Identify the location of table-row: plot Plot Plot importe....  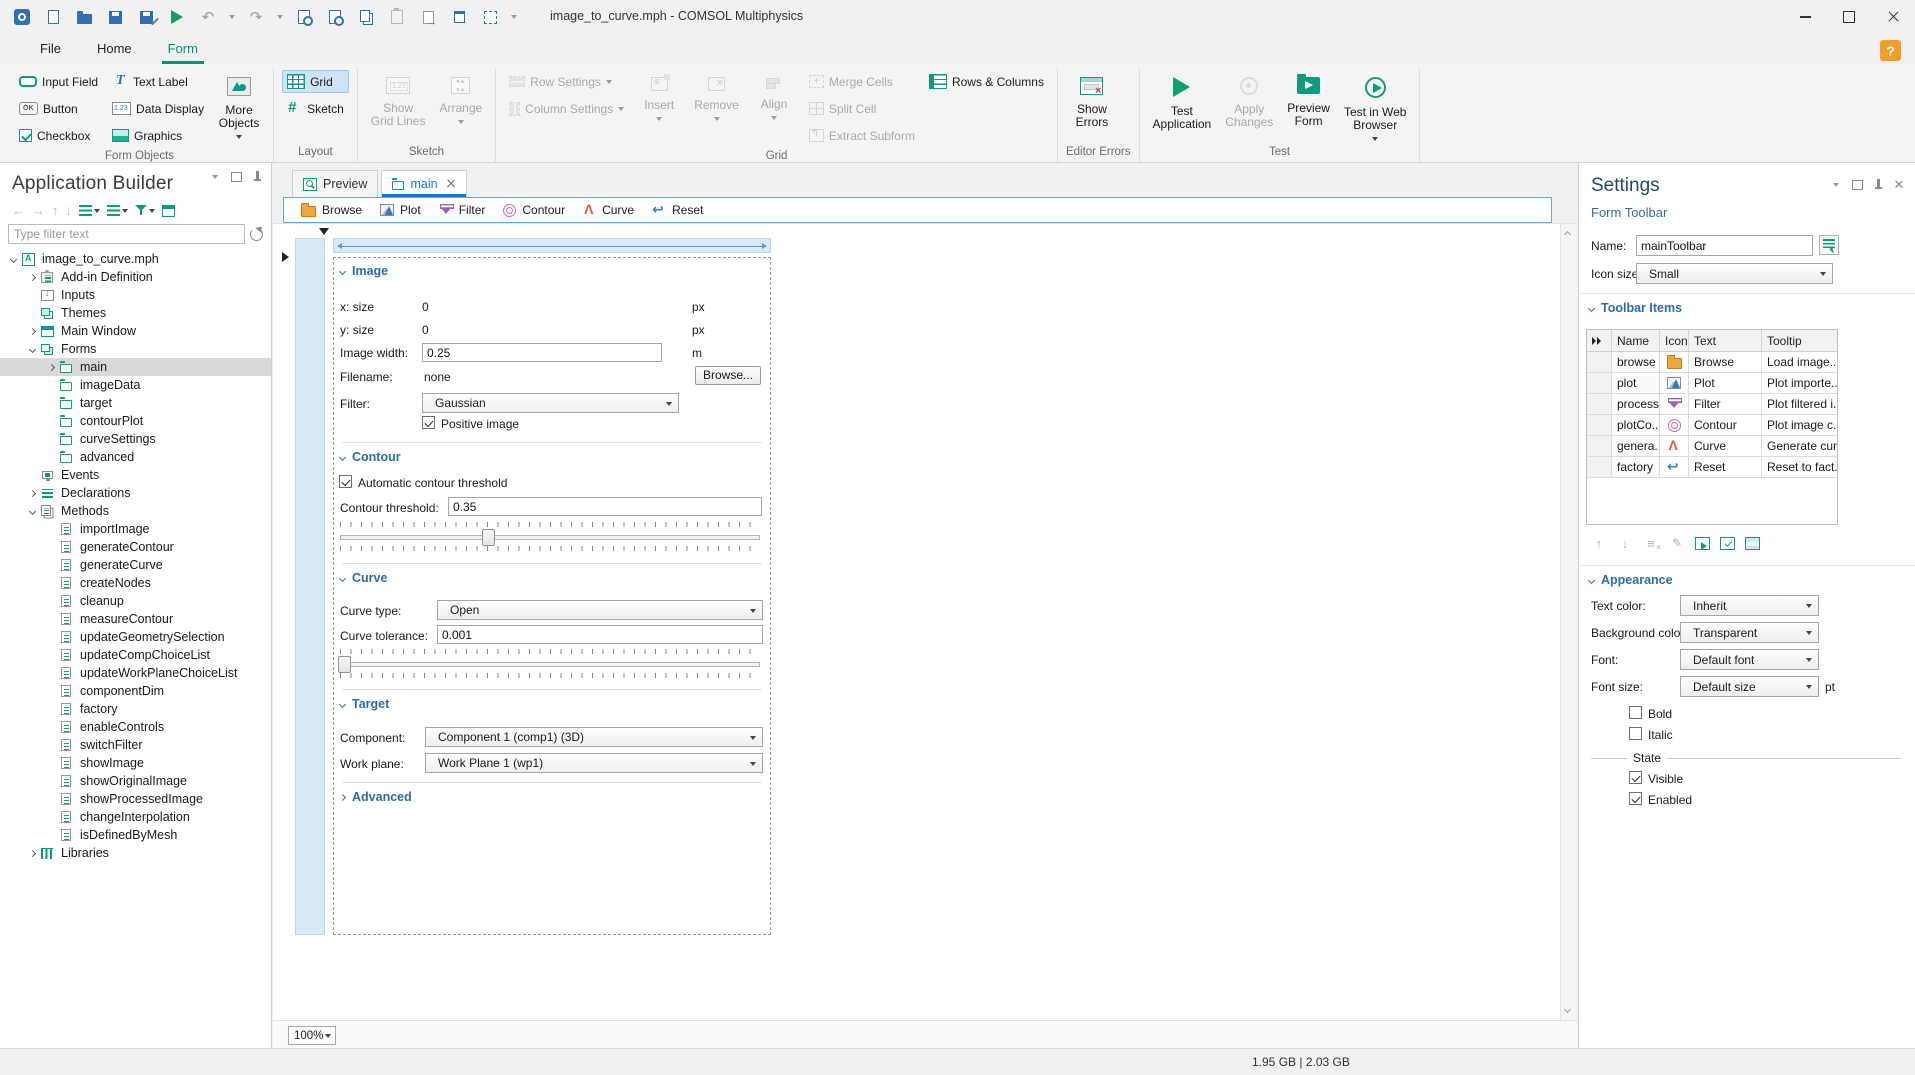
(1712, 383).